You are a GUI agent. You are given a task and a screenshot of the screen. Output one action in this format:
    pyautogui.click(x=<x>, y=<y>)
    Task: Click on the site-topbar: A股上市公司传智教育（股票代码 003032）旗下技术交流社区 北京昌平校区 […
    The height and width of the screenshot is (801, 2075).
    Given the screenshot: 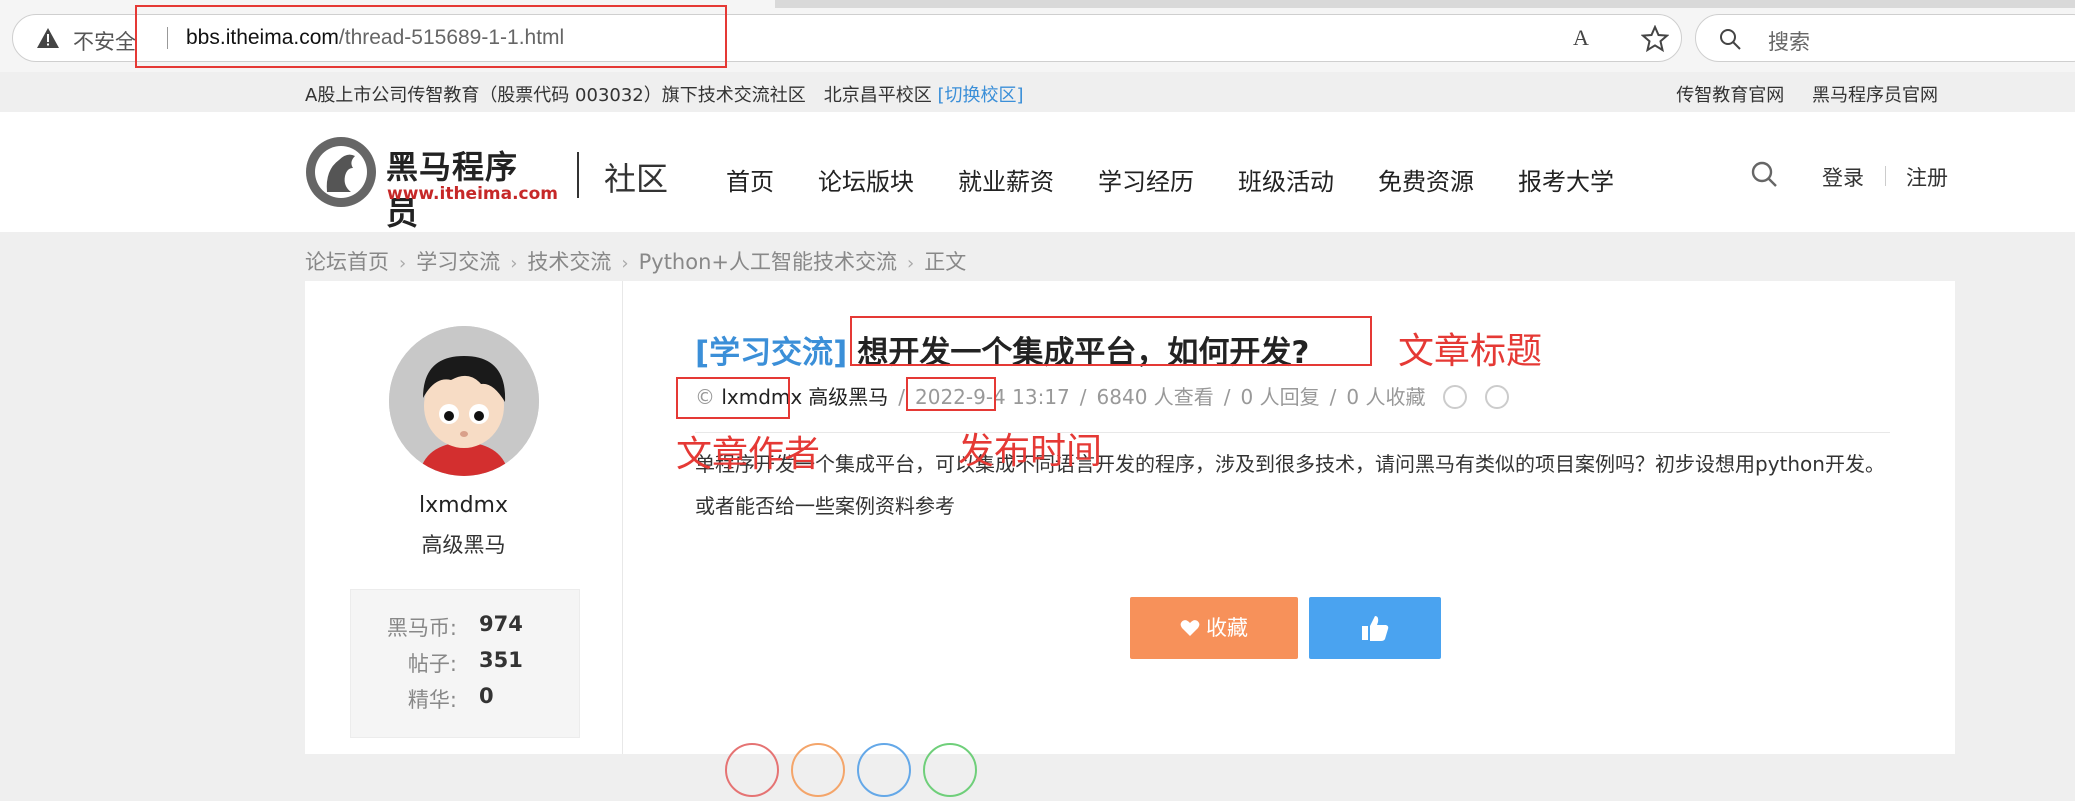 What is the action you would take?
    pyautogui.click(x=1037, y=92)
    